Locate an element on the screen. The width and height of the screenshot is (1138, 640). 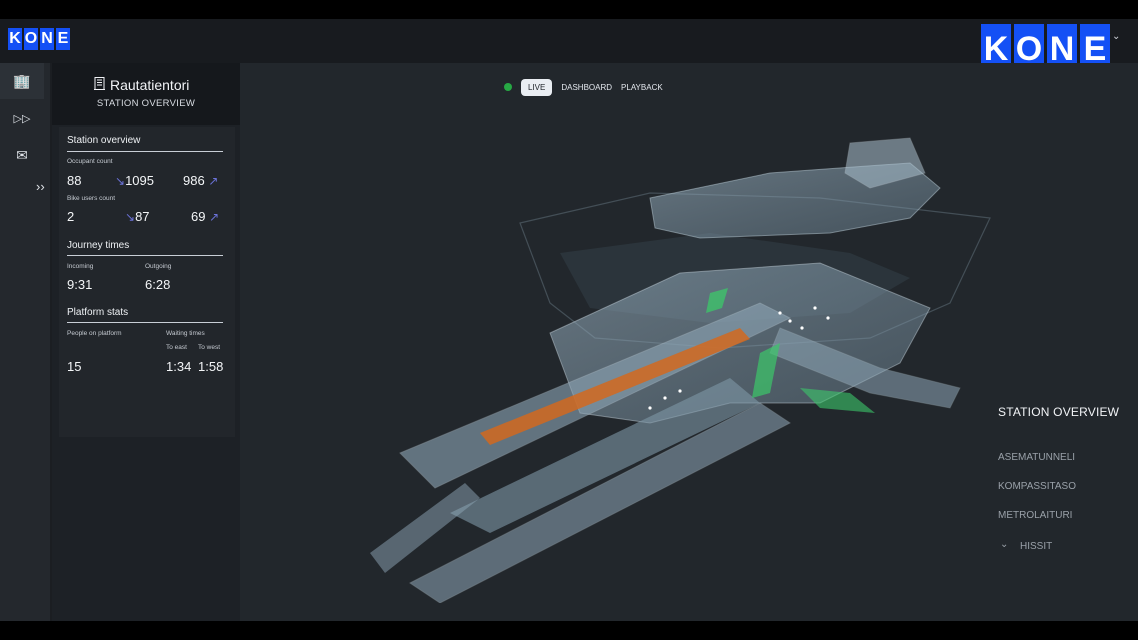
fast-forward-icon: ▷▷ is located at coordinates (22, 118).